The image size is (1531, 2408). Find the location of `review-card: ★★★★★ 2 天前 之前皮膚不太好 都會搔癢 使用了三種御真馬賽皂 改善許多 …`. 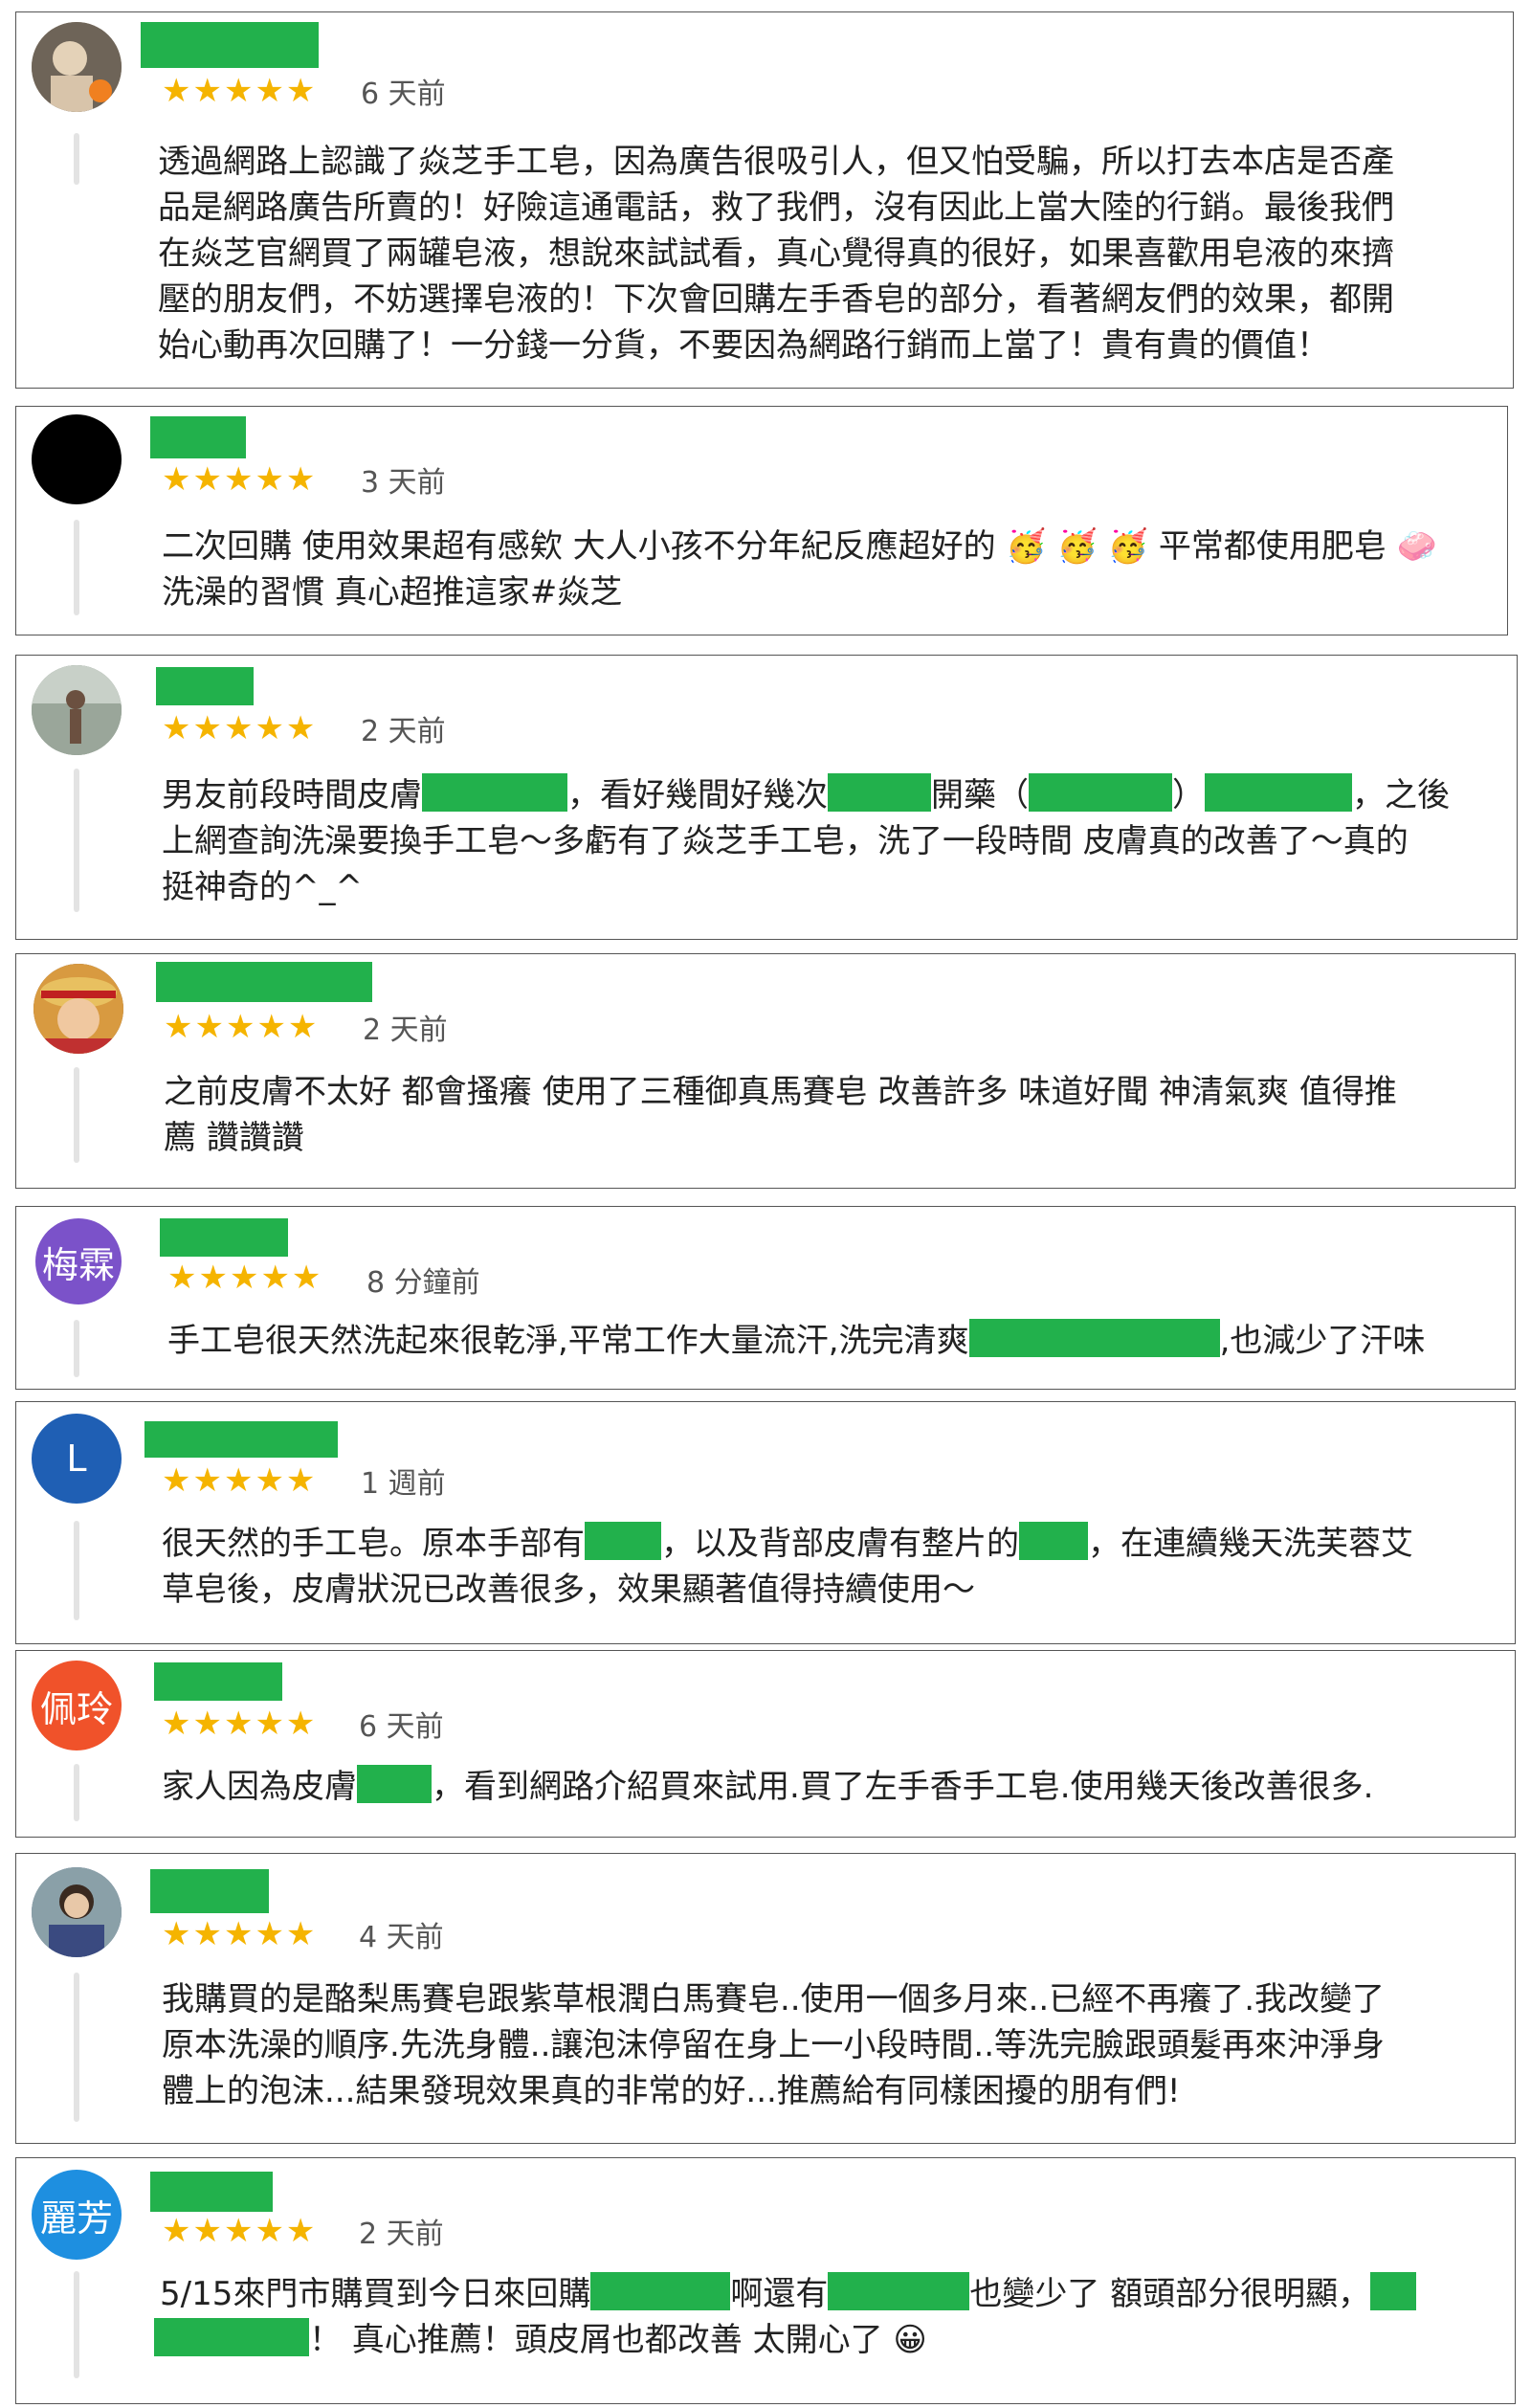

review-card: ★★★★★ 2 天前 之前皮膚不太好 都會搔癢 使用了三種御真馬賽皂 改善許多 … is located at coordinates (765, 1071).